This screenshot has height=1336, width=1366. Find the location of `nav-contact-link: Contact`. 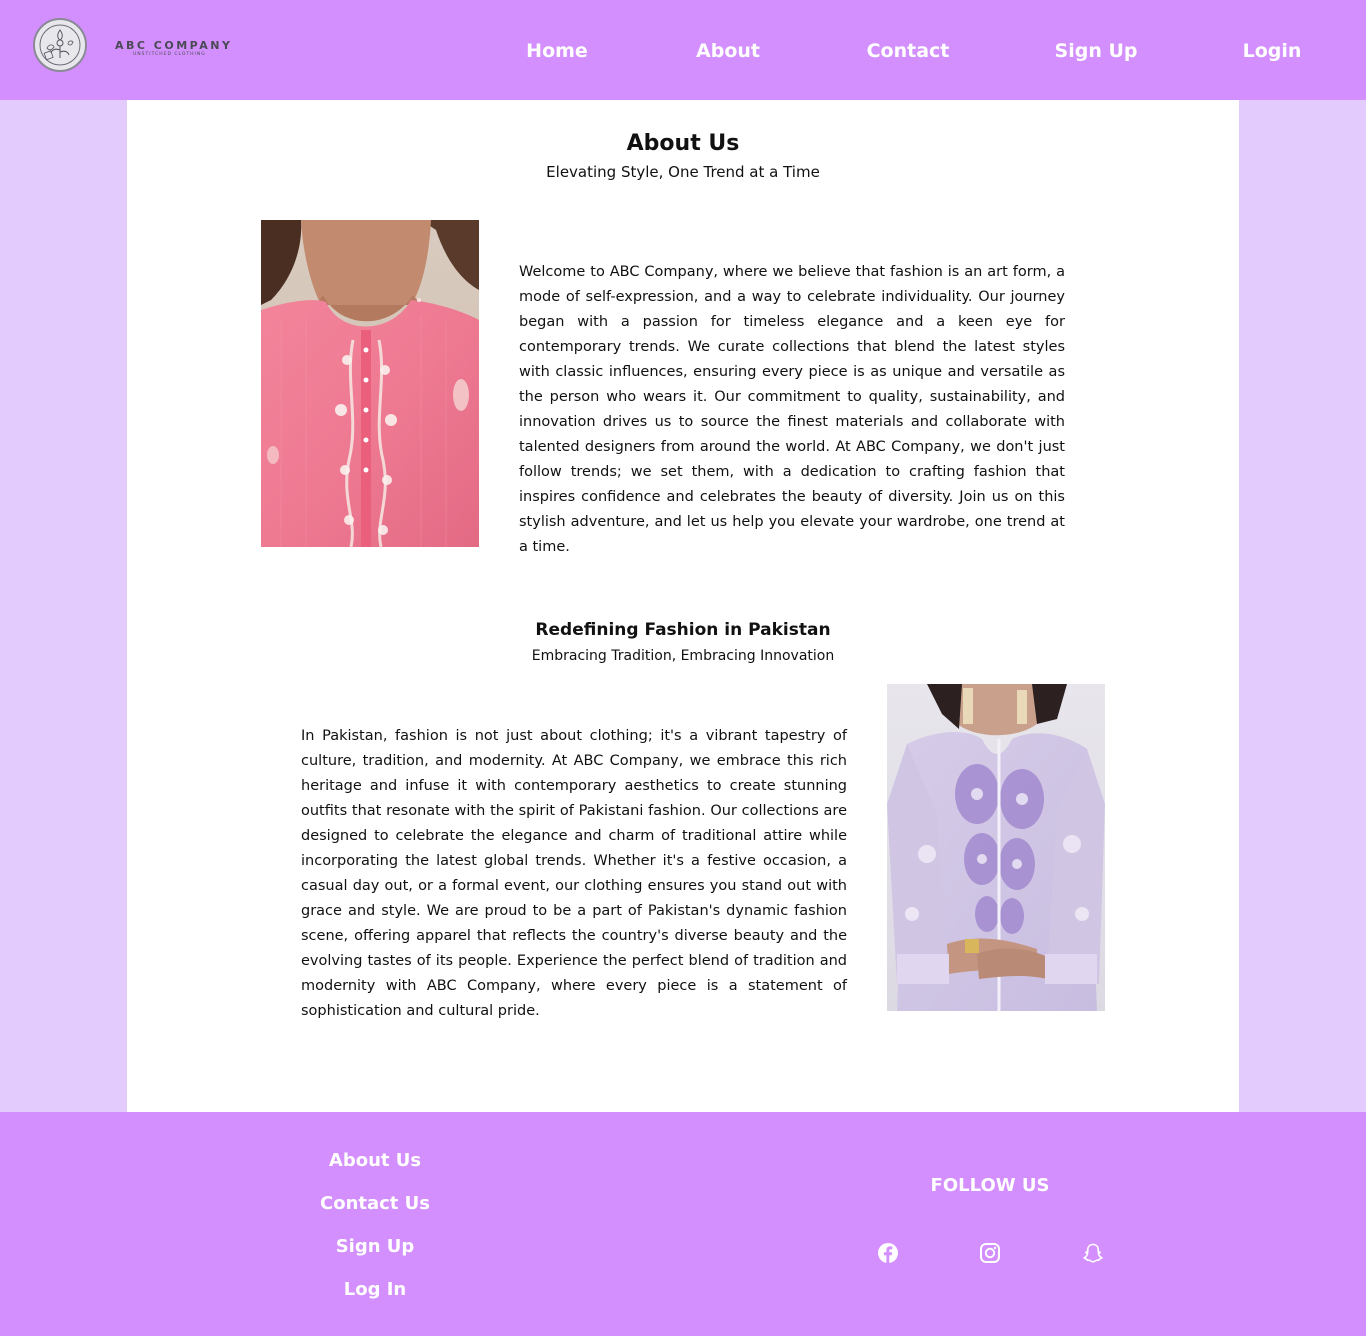

nav-contact-link: Contact is located at coordinates (908, 51).